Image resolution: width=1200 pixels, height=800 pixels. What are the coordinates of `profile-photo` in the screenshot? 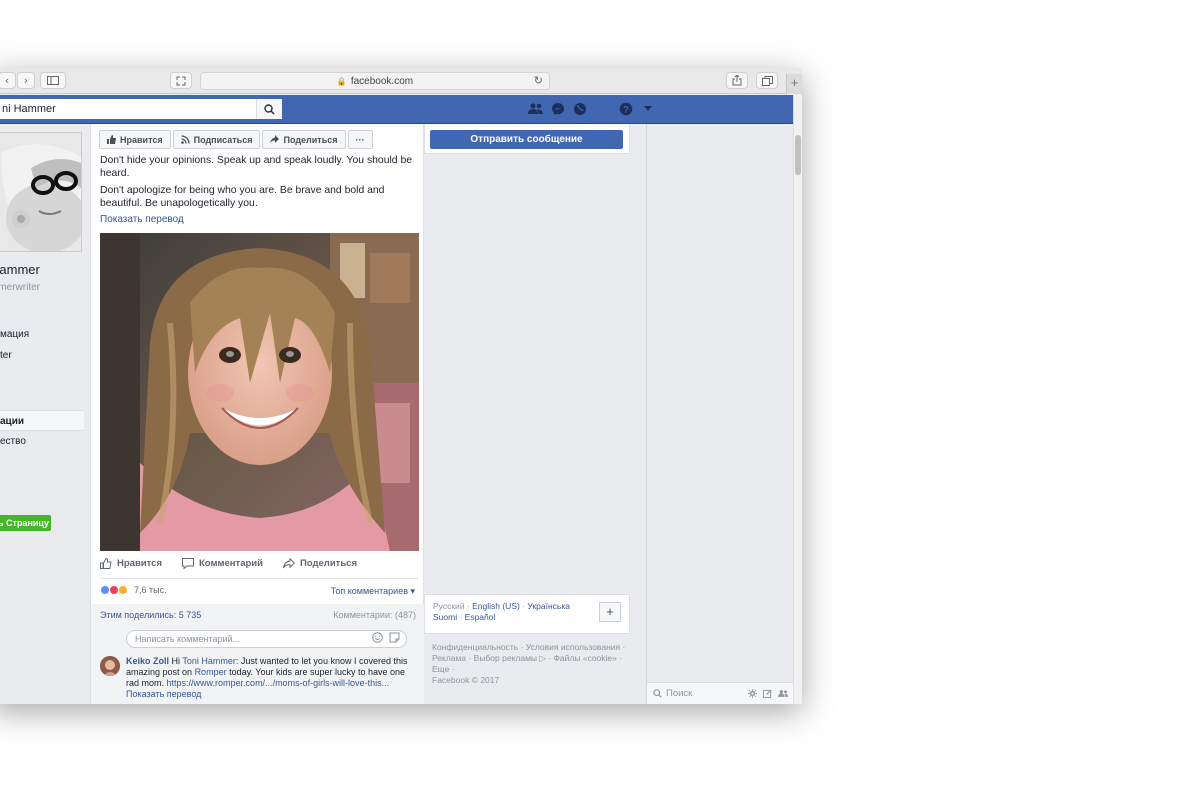 It's located at (40, 192).